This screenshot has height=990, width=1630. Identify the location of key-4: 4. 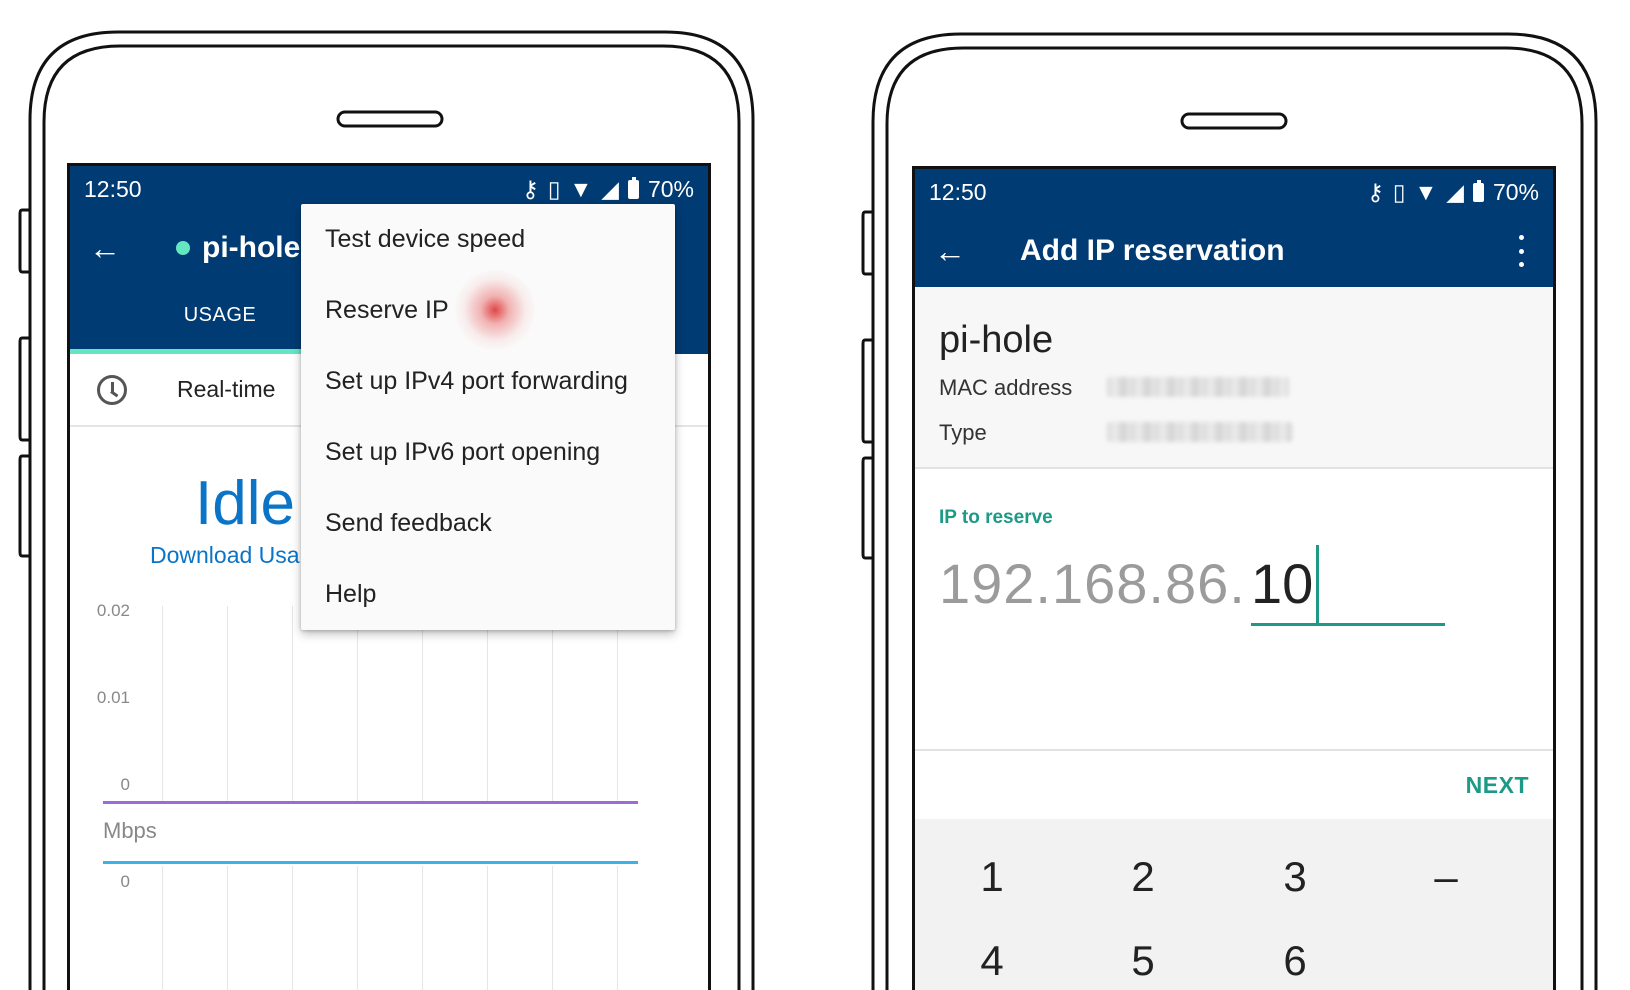
(992, 961).